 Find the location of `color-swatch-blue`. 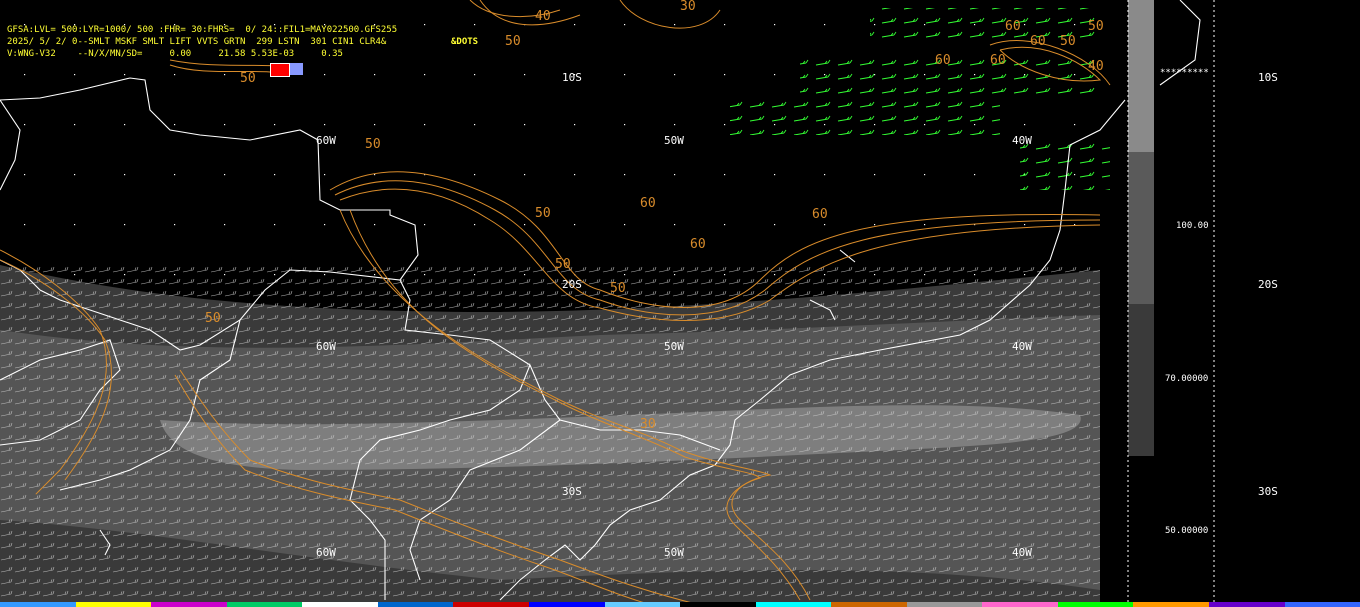

color-swatch-blue is located at coordinates (296, 69).